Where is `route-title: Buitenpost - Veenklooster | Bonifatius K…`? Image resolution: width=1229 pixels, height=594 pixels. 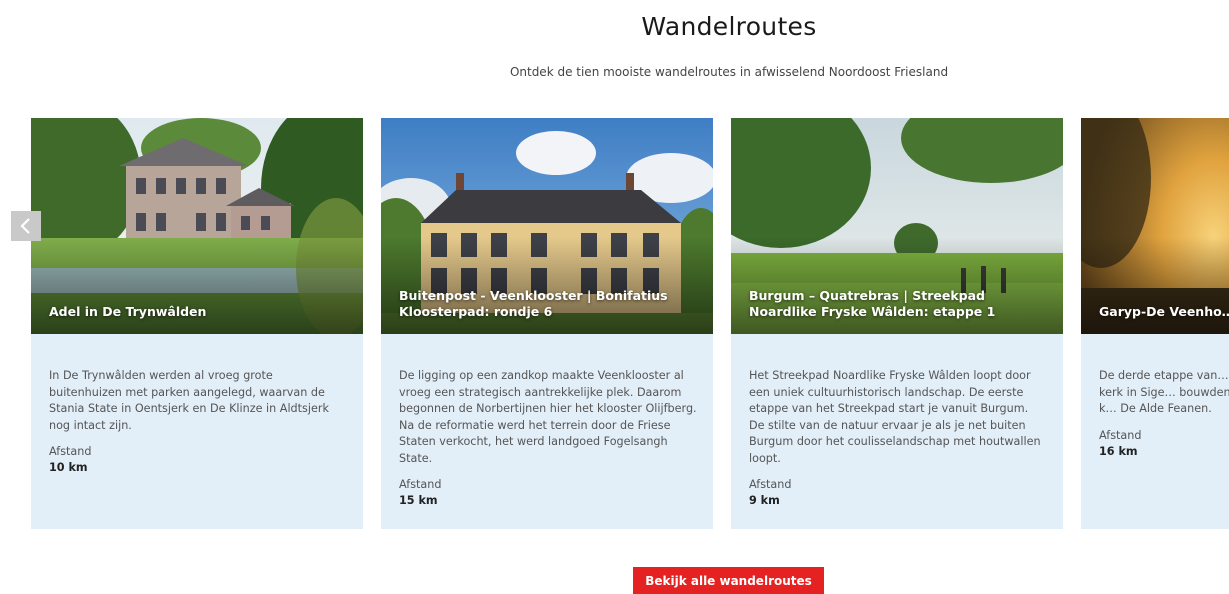
route-title: Buitenpost - Veenklooster | Bonifatius K… is located at coordinates (533, 303).